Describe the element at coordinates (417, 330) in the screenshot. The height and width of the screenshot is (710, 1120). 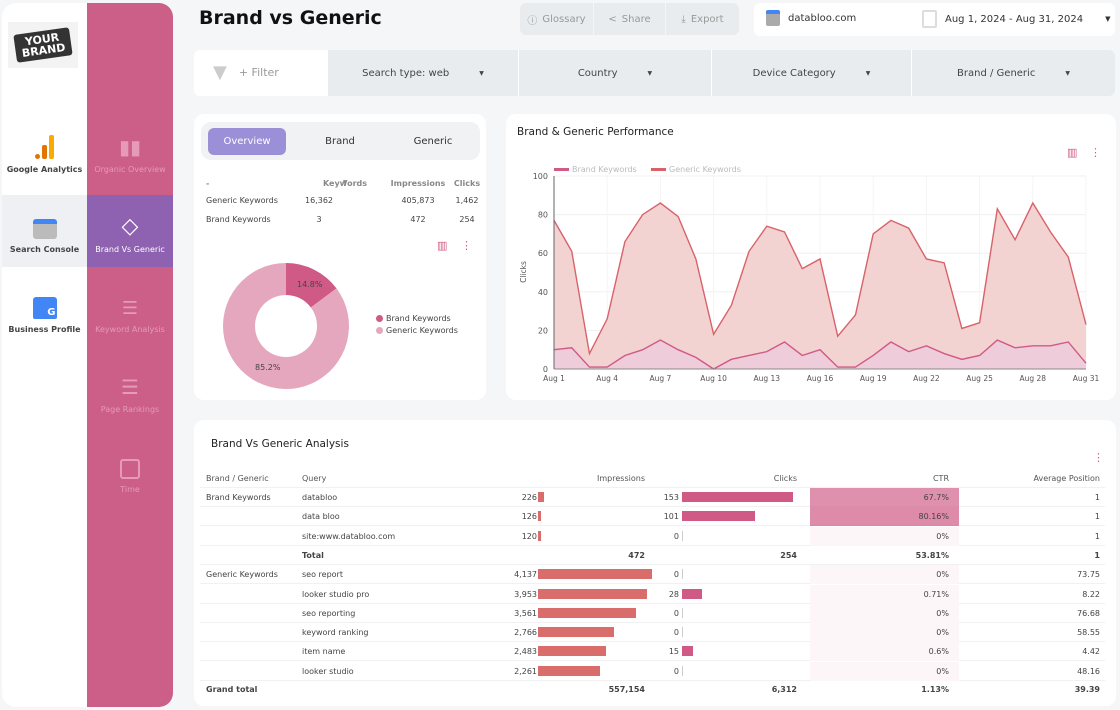
I see `legend-generic: Generic Keywords` at that location.